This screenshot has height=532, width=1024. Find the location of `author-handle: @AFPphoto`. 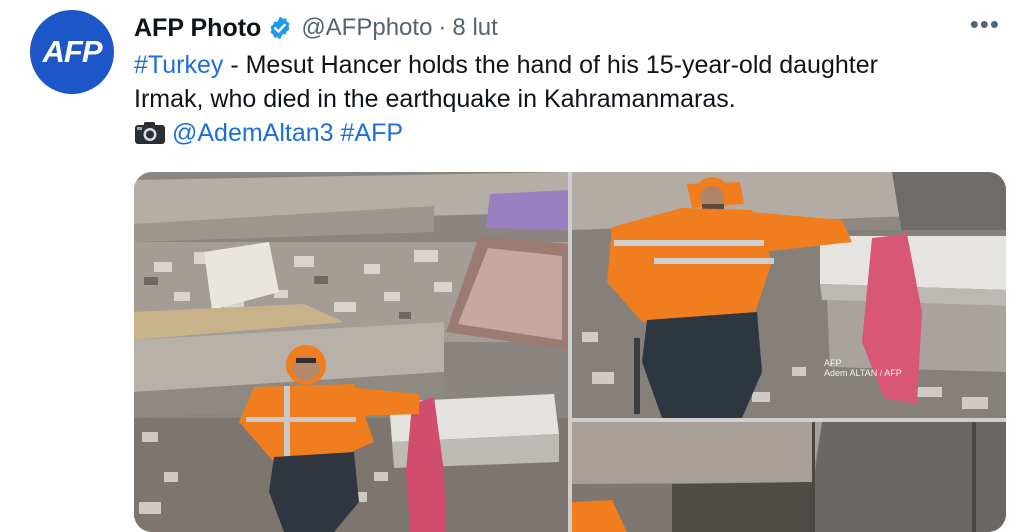

author-handle: @AFPphoto is located at coordinates (366, 28).